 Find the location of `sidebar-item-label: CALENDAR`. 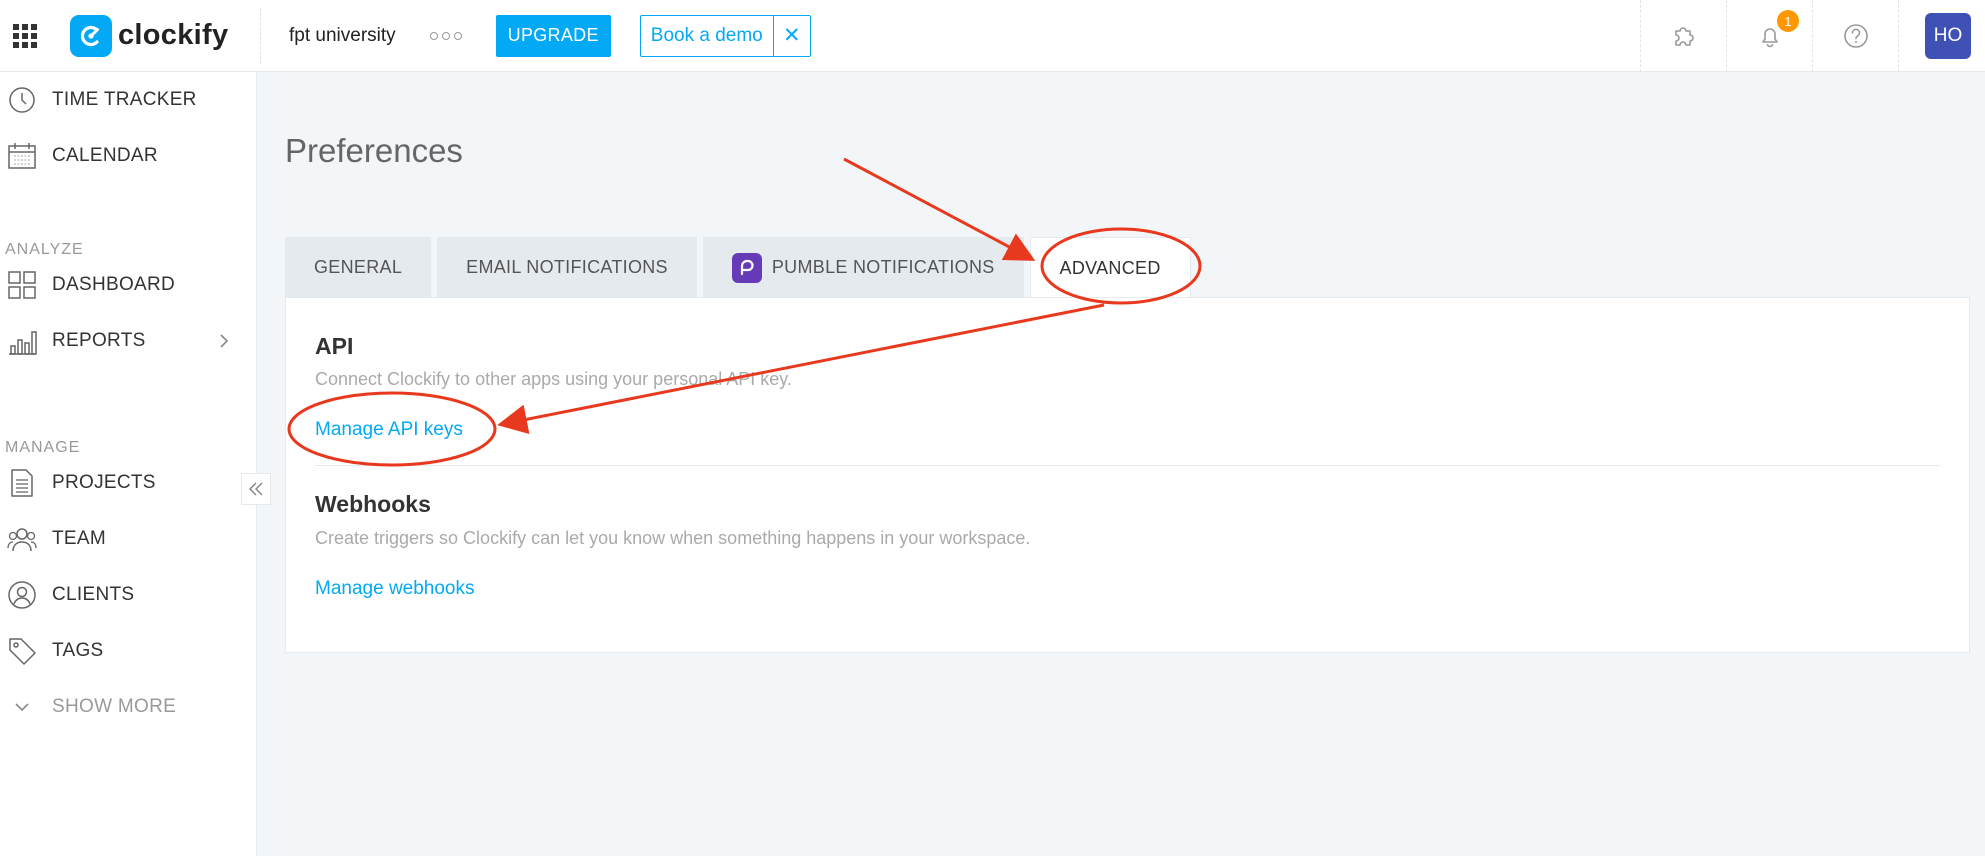

sidebar-item-label: CALENDAR is located at coordinates (105, 155).